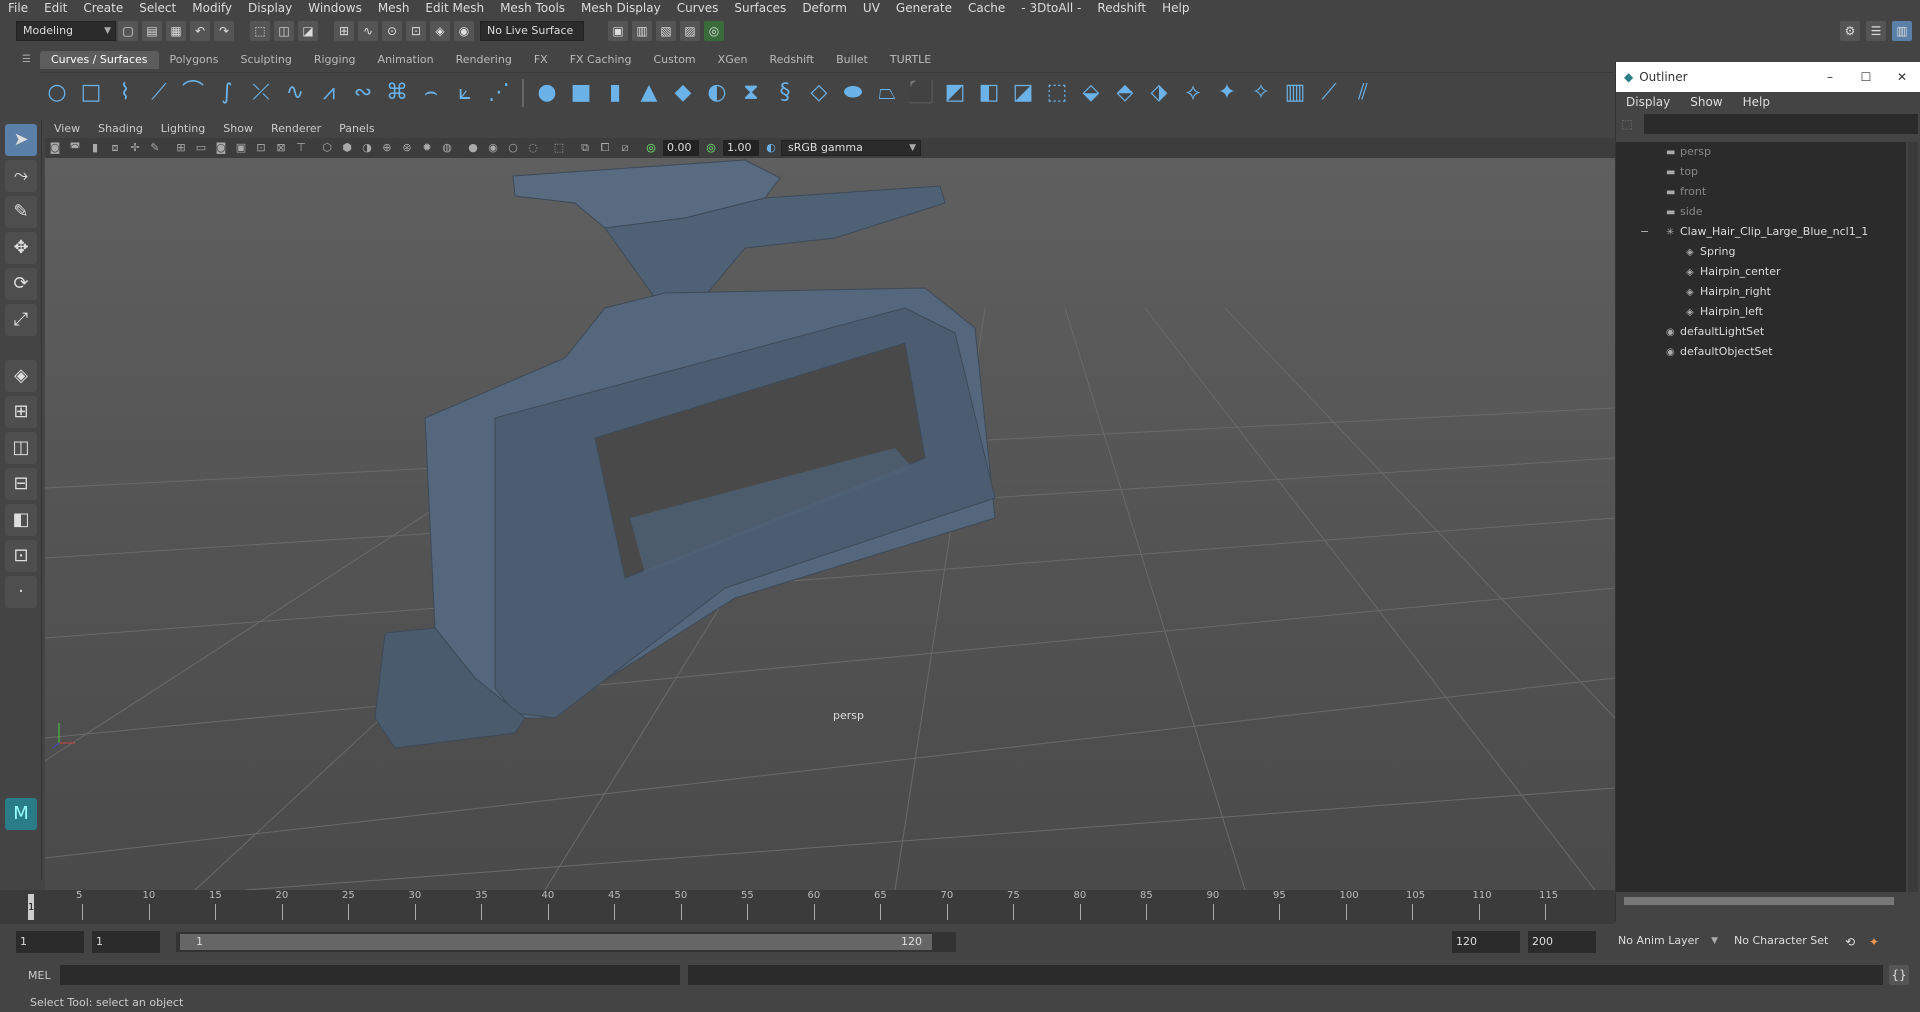  I want to click on redo-icon: ↷, so click(224, 31).